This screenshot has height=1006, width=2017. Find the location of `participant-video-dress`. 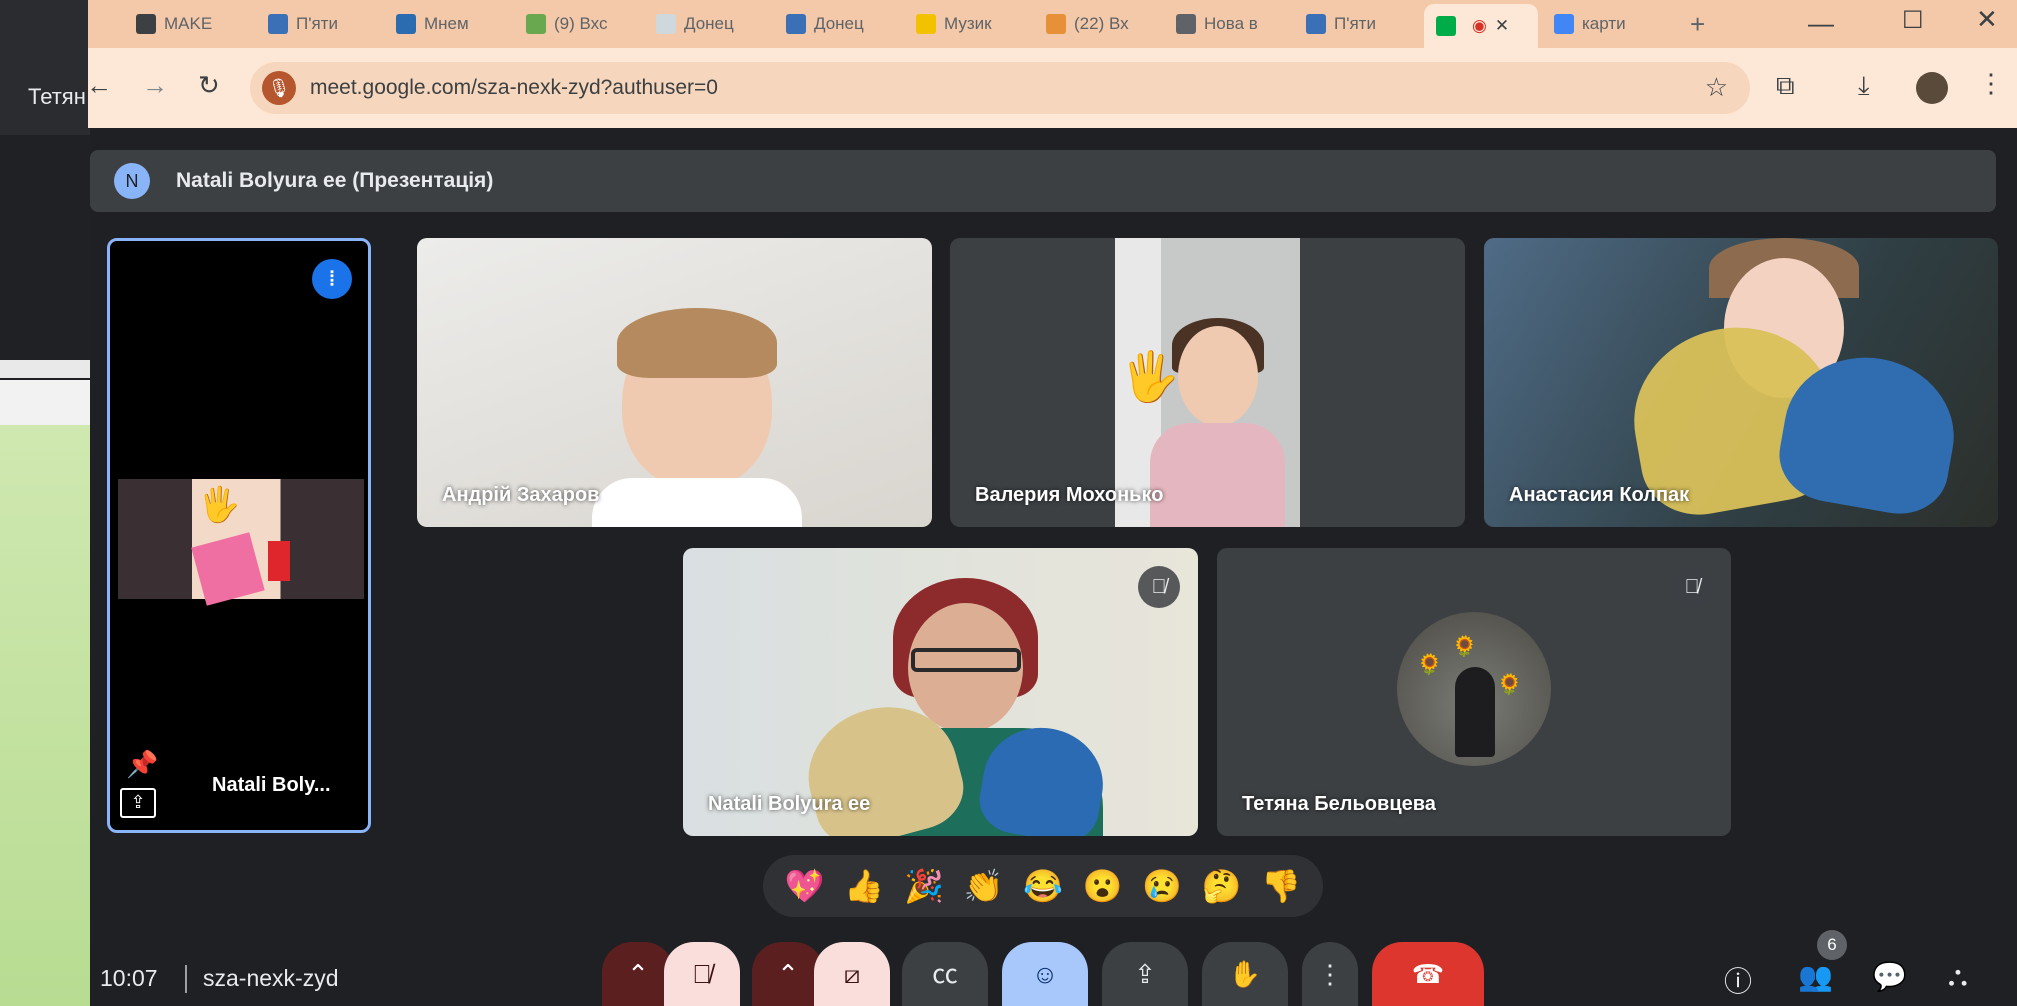

participant-video-dress is located at coordinates (1217, 475).